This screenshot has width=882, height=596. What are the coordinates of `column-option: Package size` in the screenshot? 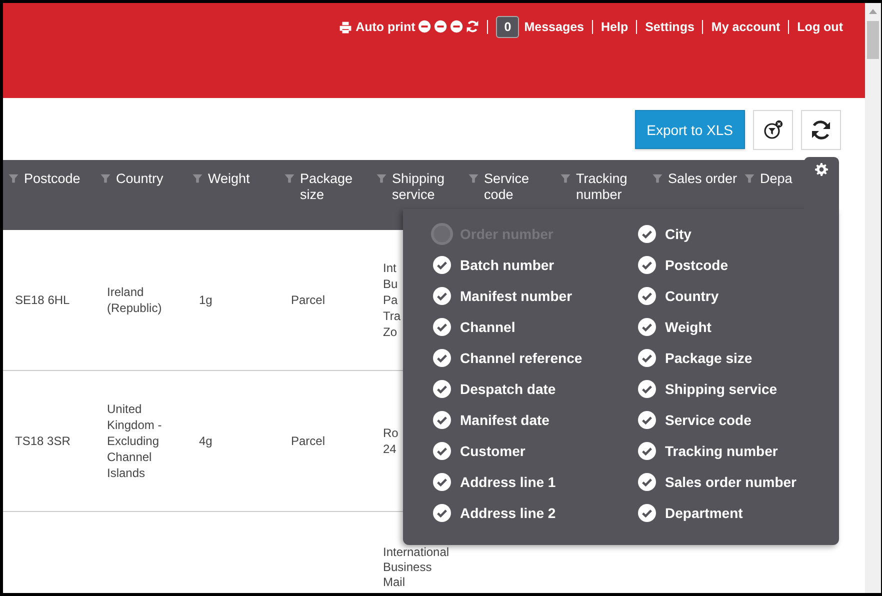 It's located at (695, 358).